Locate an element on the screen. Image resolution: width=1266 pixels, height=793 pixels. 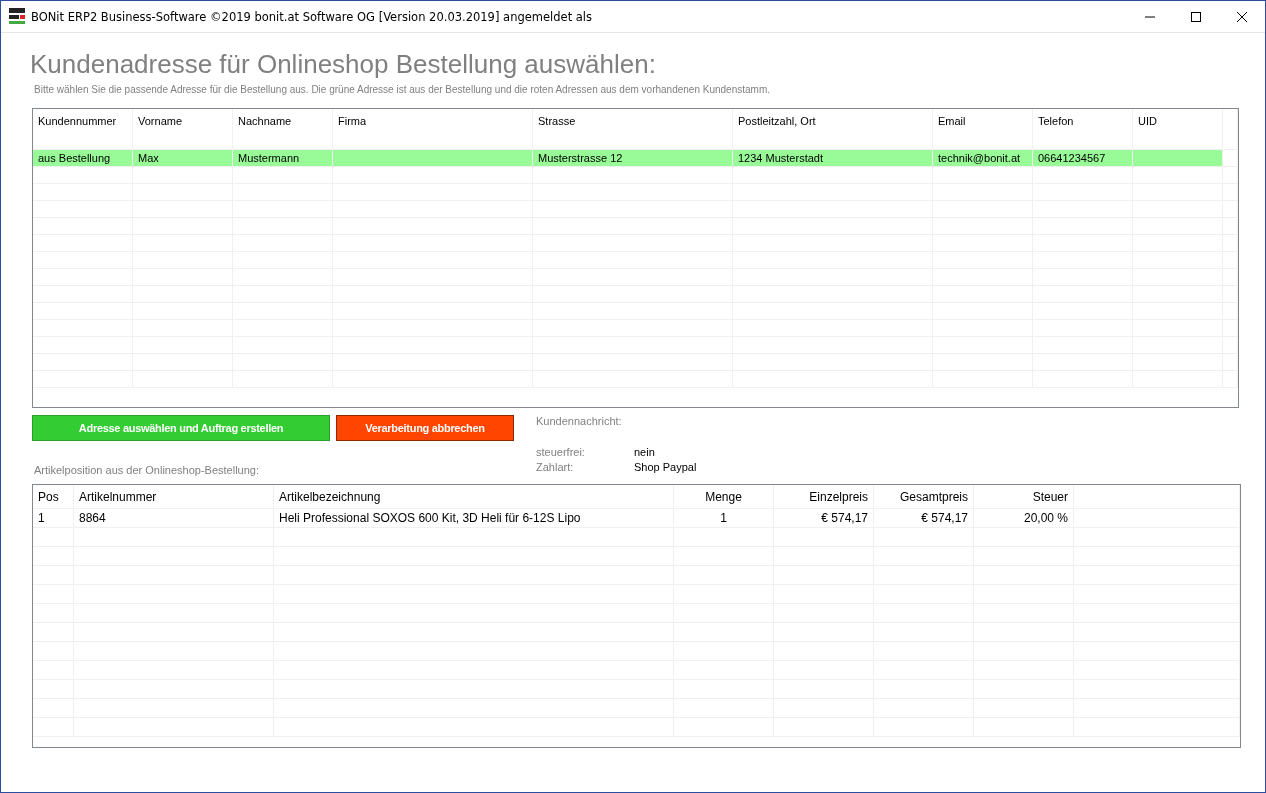
field-label: Zahlart: is located at coordinates (555, 466).